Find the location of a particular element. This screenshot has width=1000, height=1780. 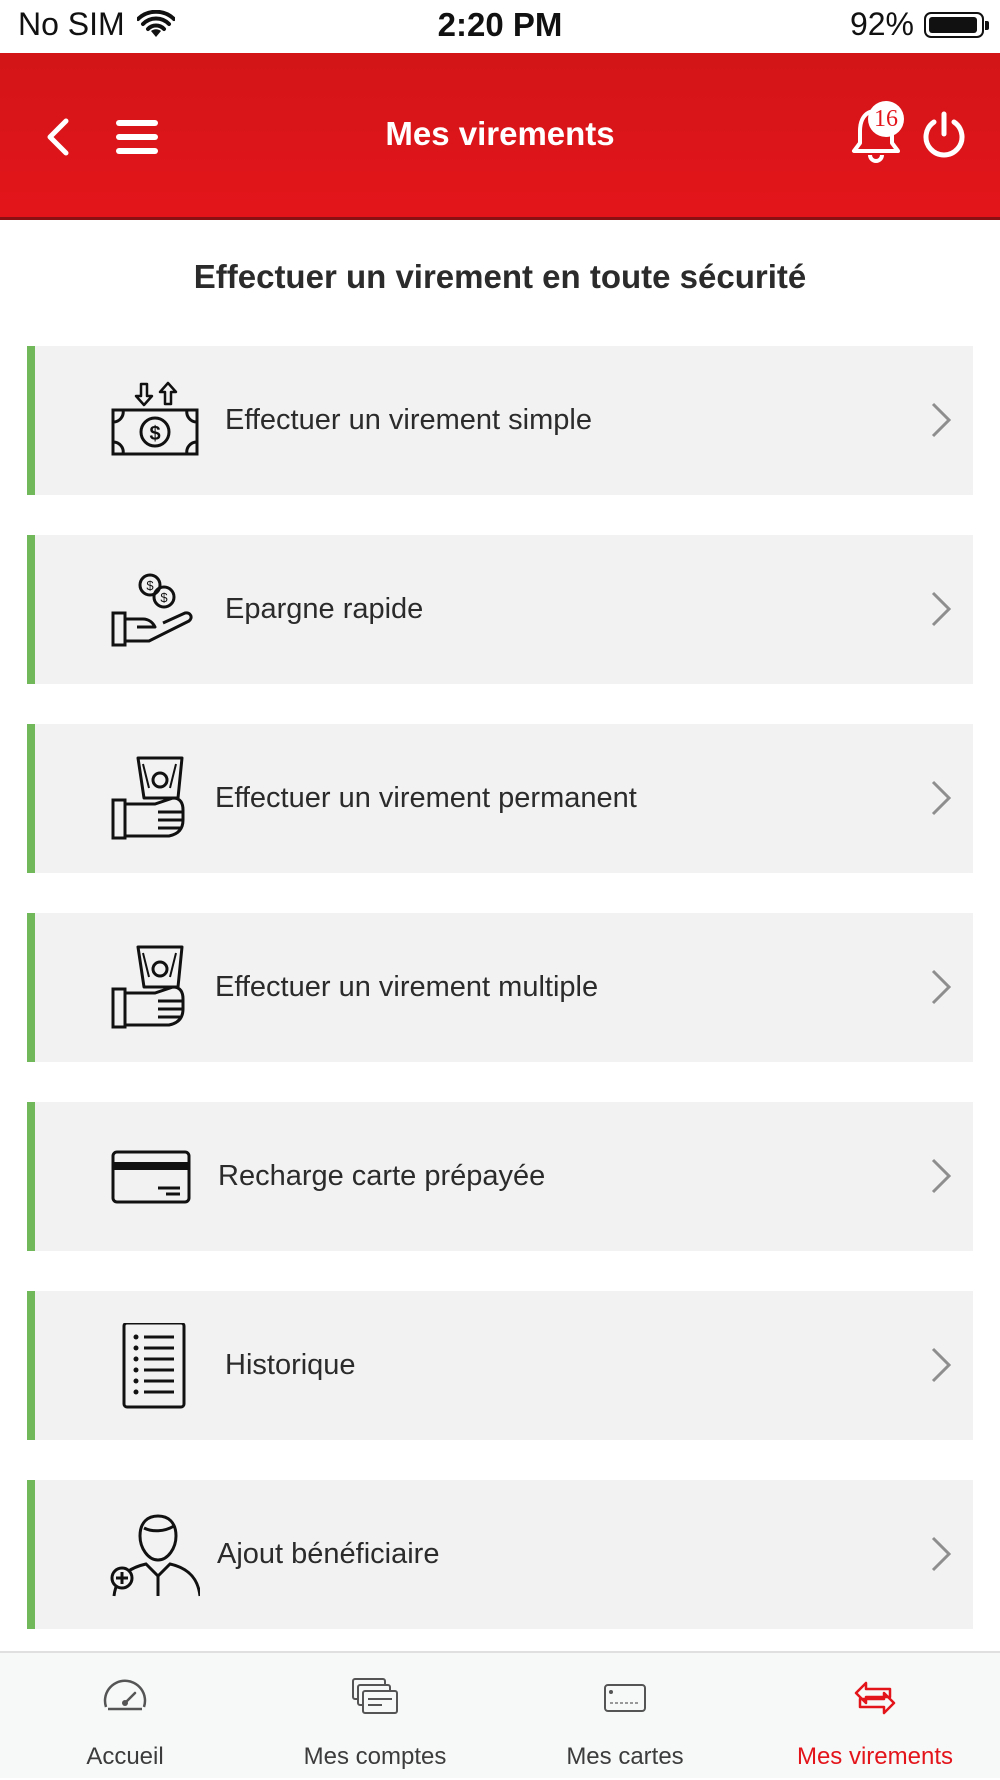

battery-icon is located at coordinates (956, 24).